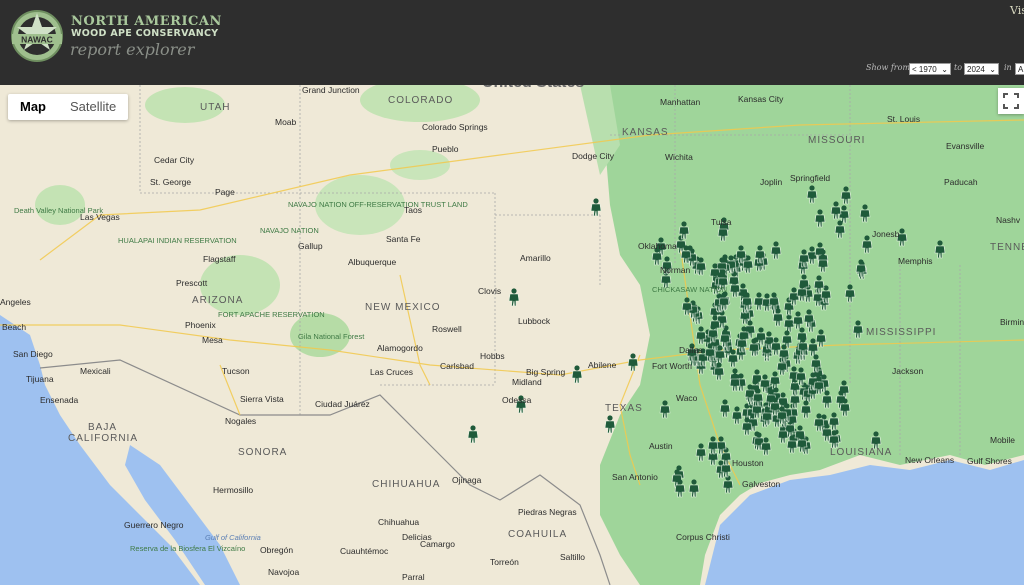  I want to click on city-label: Big Spring, so click(545, 372).